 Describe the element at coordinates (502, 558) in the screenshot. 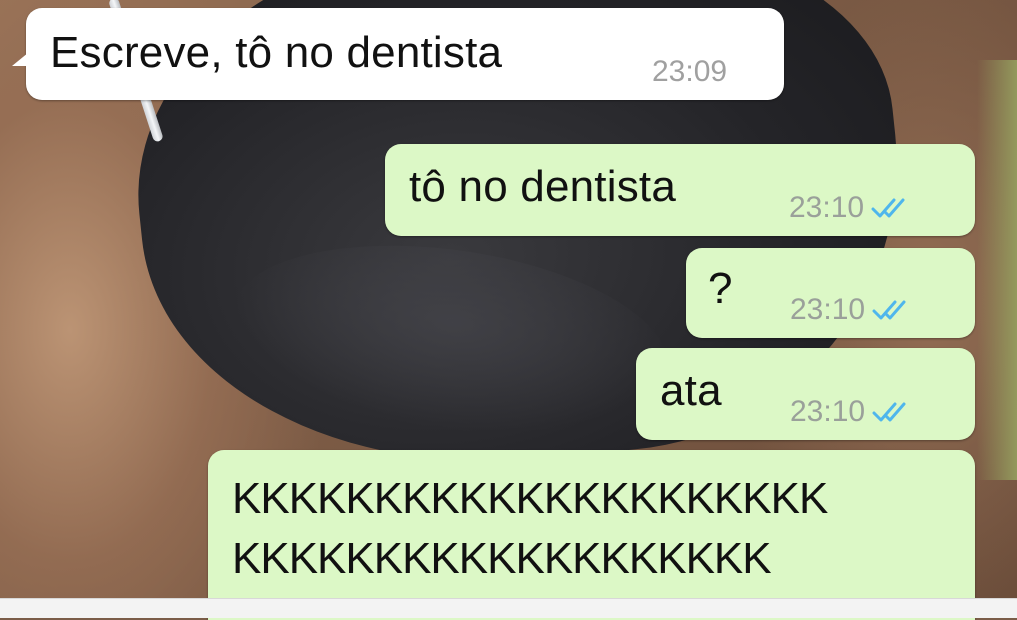

I see `message-text-line: KKKKKKKKKKKKKKKKKKK` at that location.